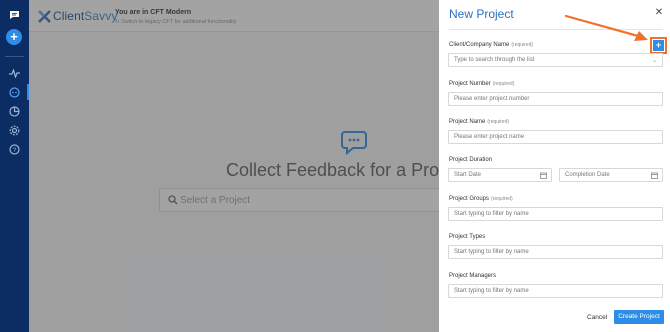 Image resolution: width=670 pixels, height=332 pixels. What do you see at coordinates (611, 175) in the screenshot?
I see `completion-date-input: Completion Date` at bounding box center [611, 175].